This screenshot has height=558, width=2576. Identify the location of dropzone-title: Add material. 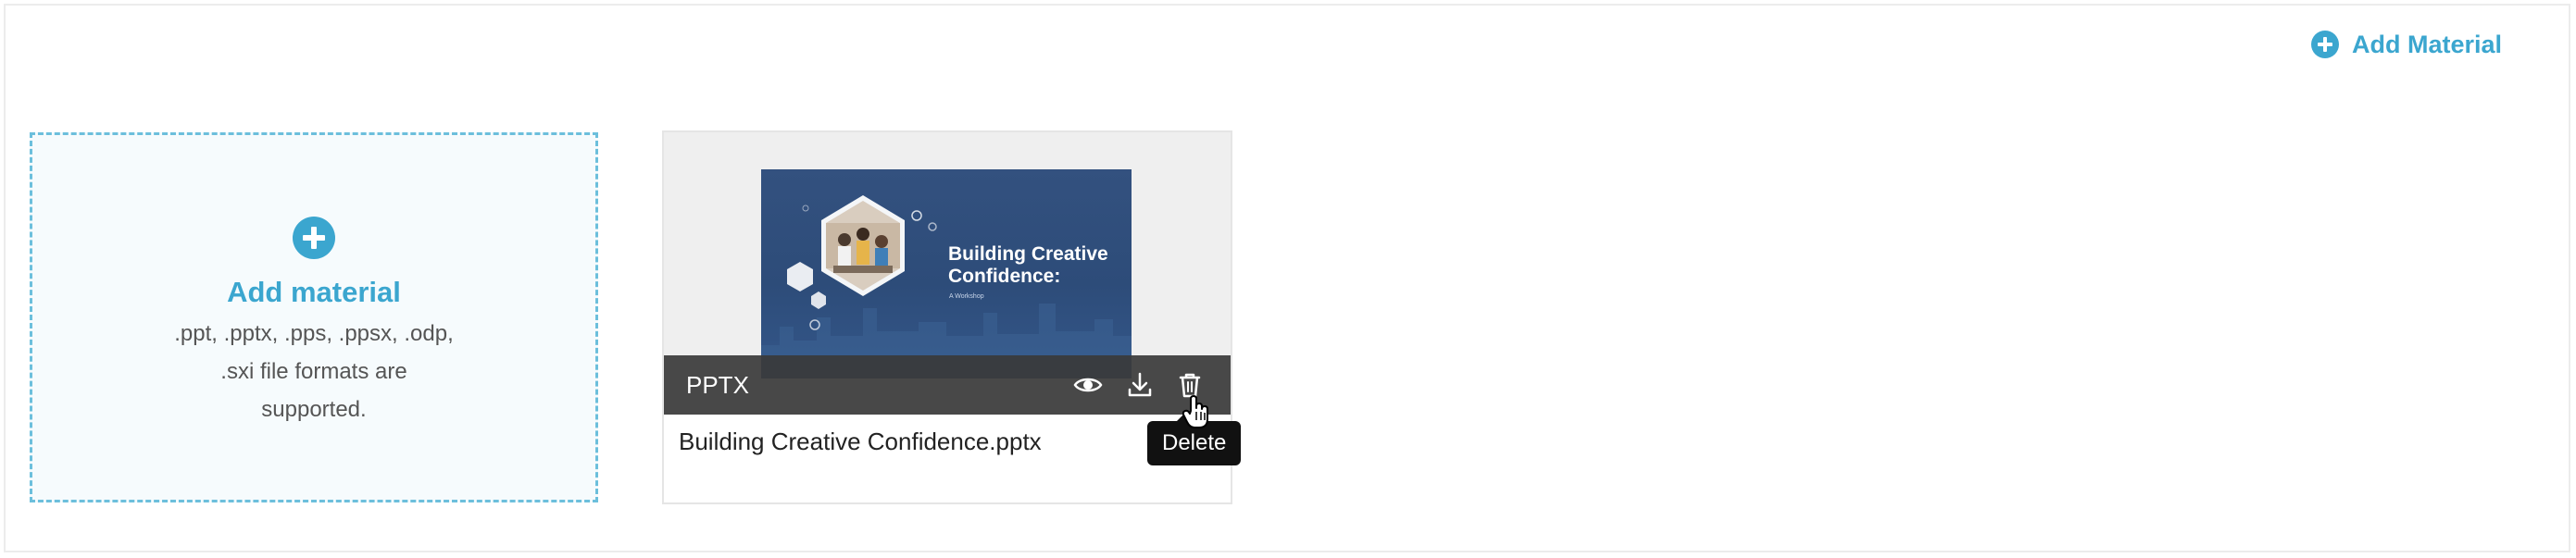
(314, 292).